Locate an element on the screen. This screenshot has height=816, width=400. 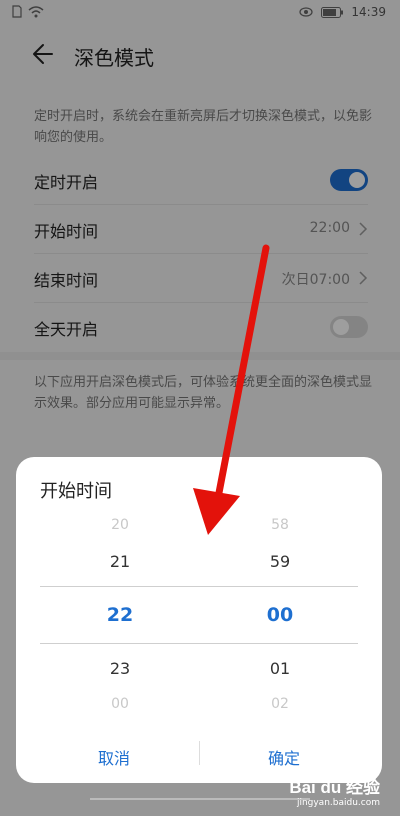
baidu-watermark: Bai du 经验 jingyan.baidu.com is located at coordinates (334, 790).